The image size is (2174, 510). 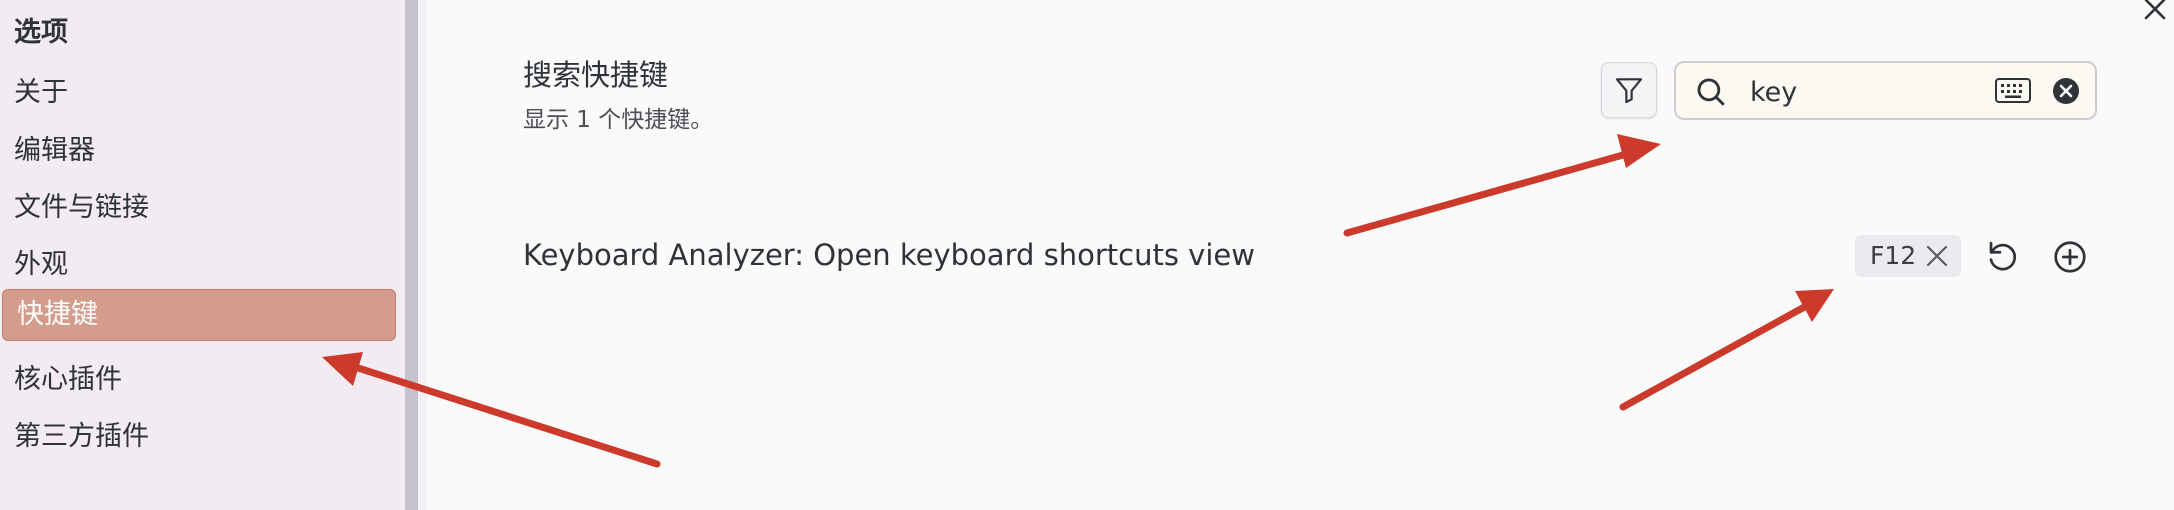 I want to click on close-icon, so click(x=2155, y=12).